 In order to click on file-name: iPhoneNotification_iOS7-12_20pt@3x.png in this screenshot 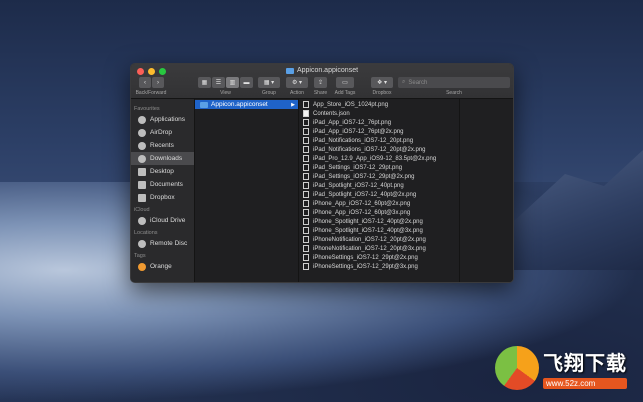, I will do `click(369, 248)`.